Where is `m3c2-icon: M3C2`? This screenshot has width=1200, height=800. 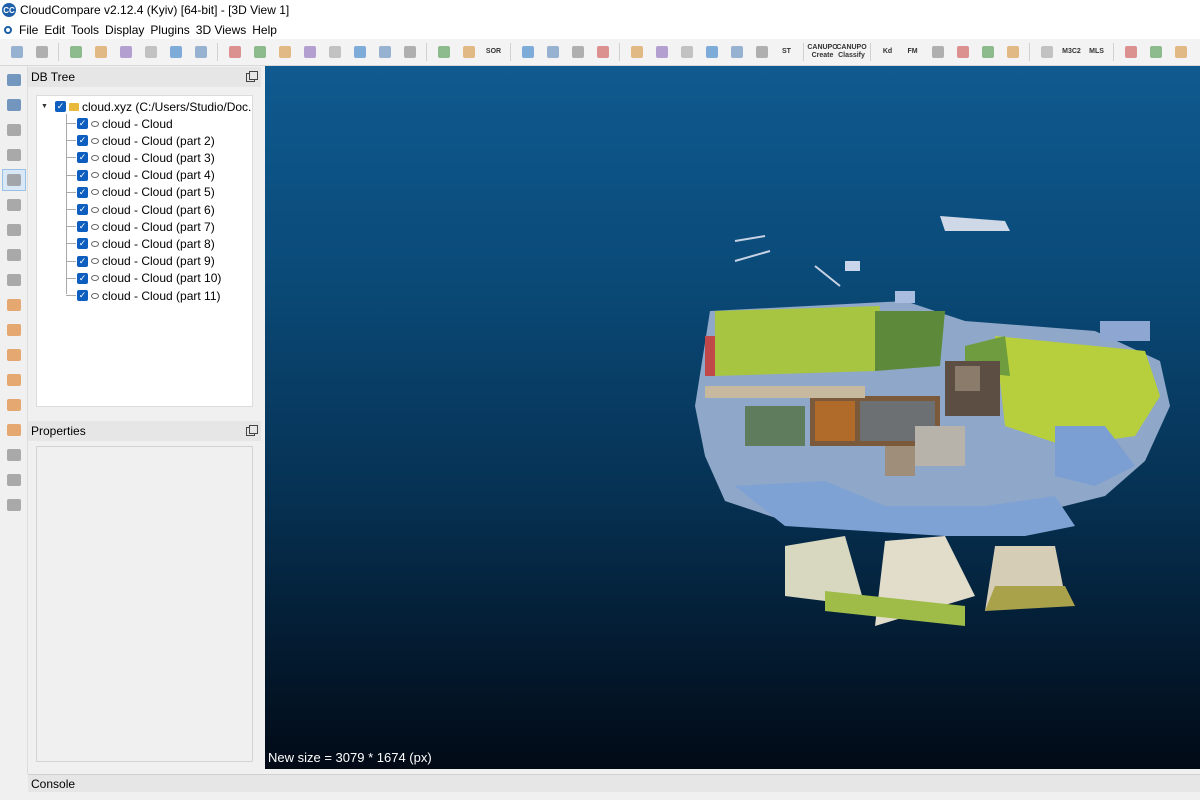
m3c2-icon: M3C2 is located at coordinates (1072, 52).